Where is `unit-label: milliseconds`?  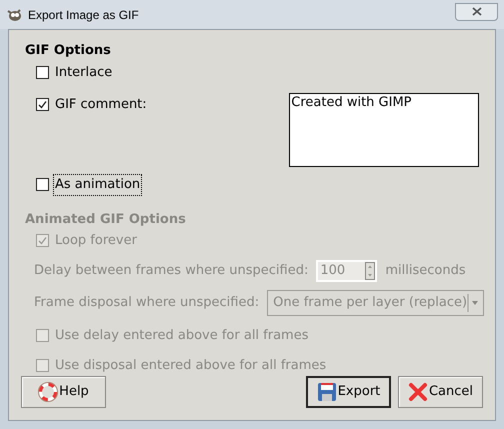
unit-label: milliseconds is located at coordinates (425, 271).